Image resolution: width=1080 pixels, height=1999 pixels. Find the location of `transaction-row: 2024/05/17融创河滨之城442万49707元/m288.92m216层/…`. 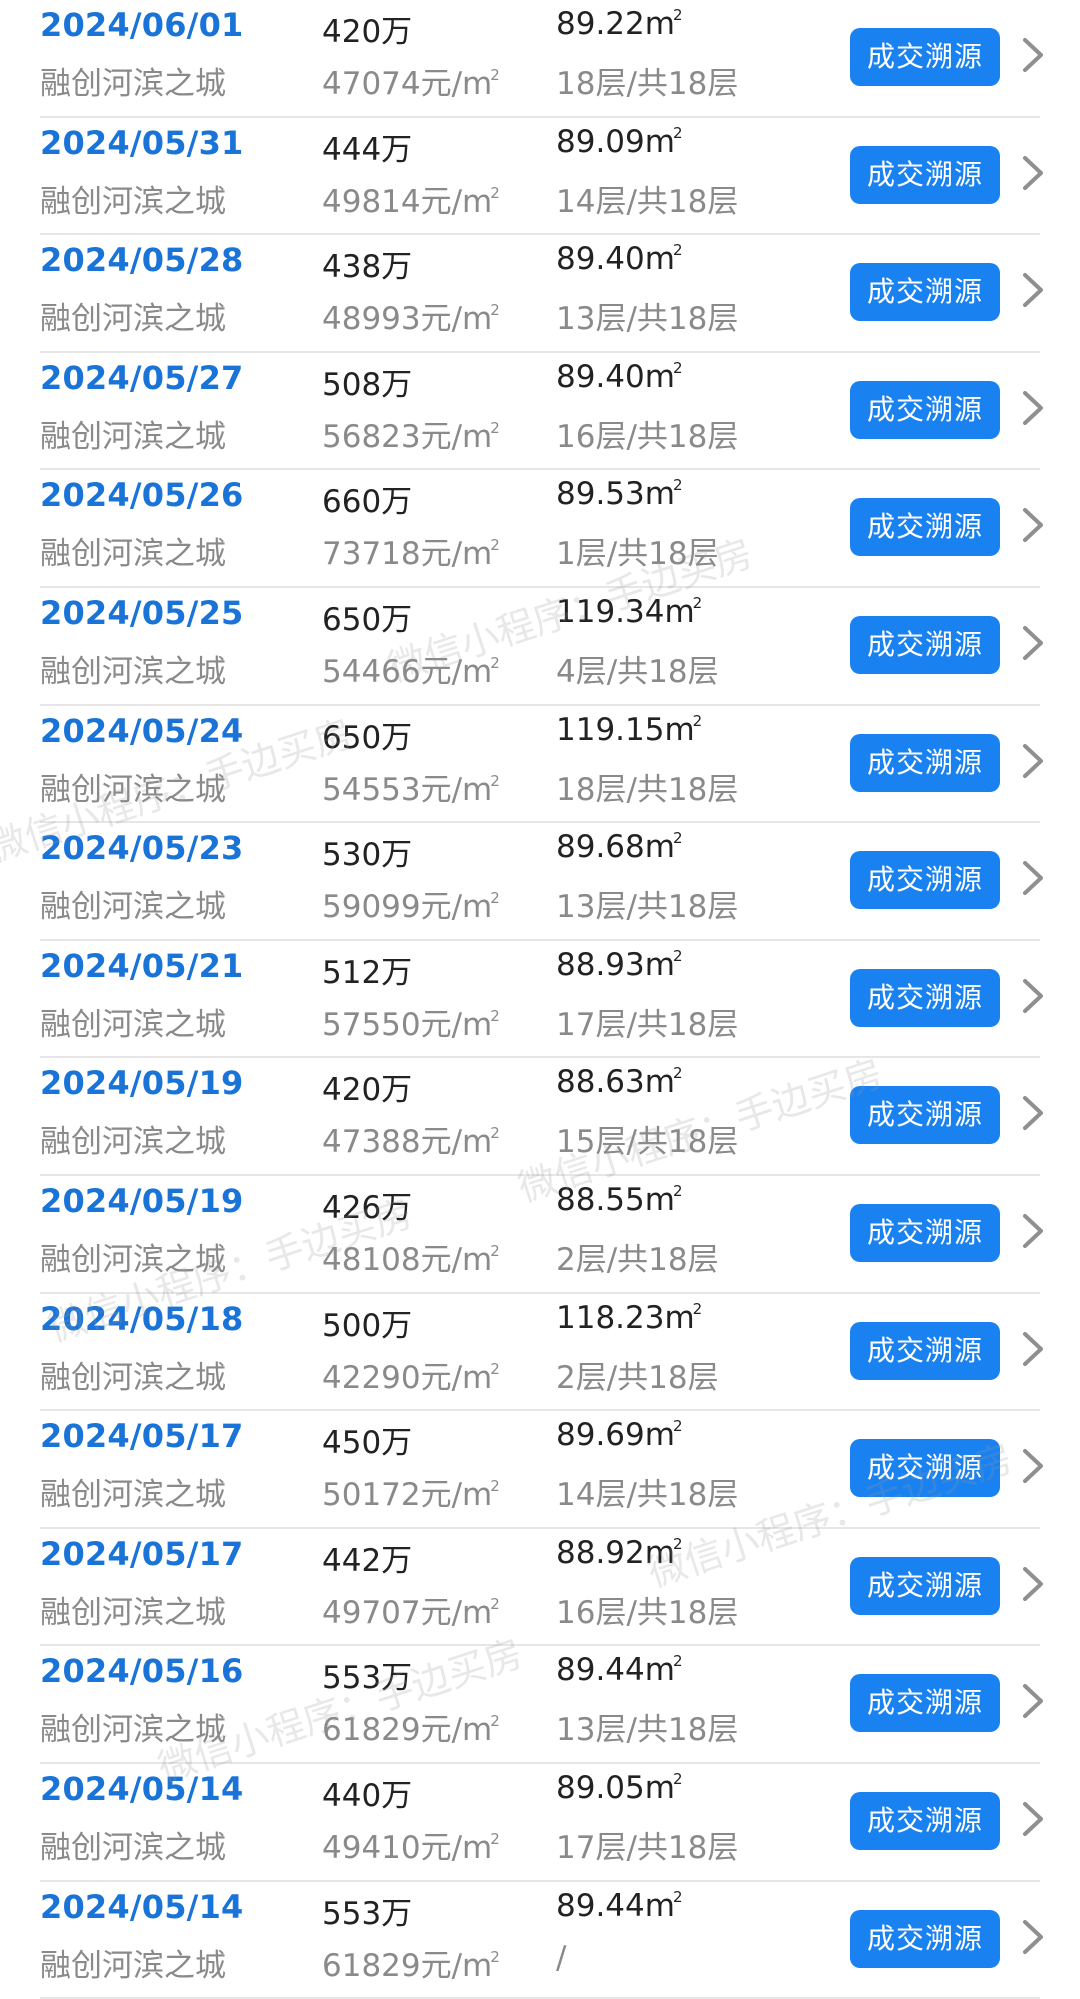

transaction-row: 2024/05/17融创河滨之城442万49707元/m288.92m216层/… is located at coordinates (540, 1588).